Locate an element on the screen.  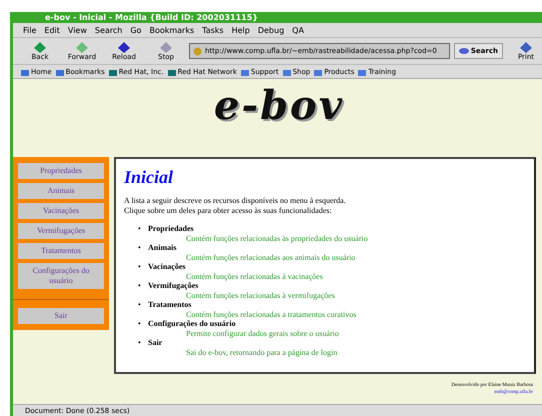
menu-item: Edit is located at coordinates (52, 30).